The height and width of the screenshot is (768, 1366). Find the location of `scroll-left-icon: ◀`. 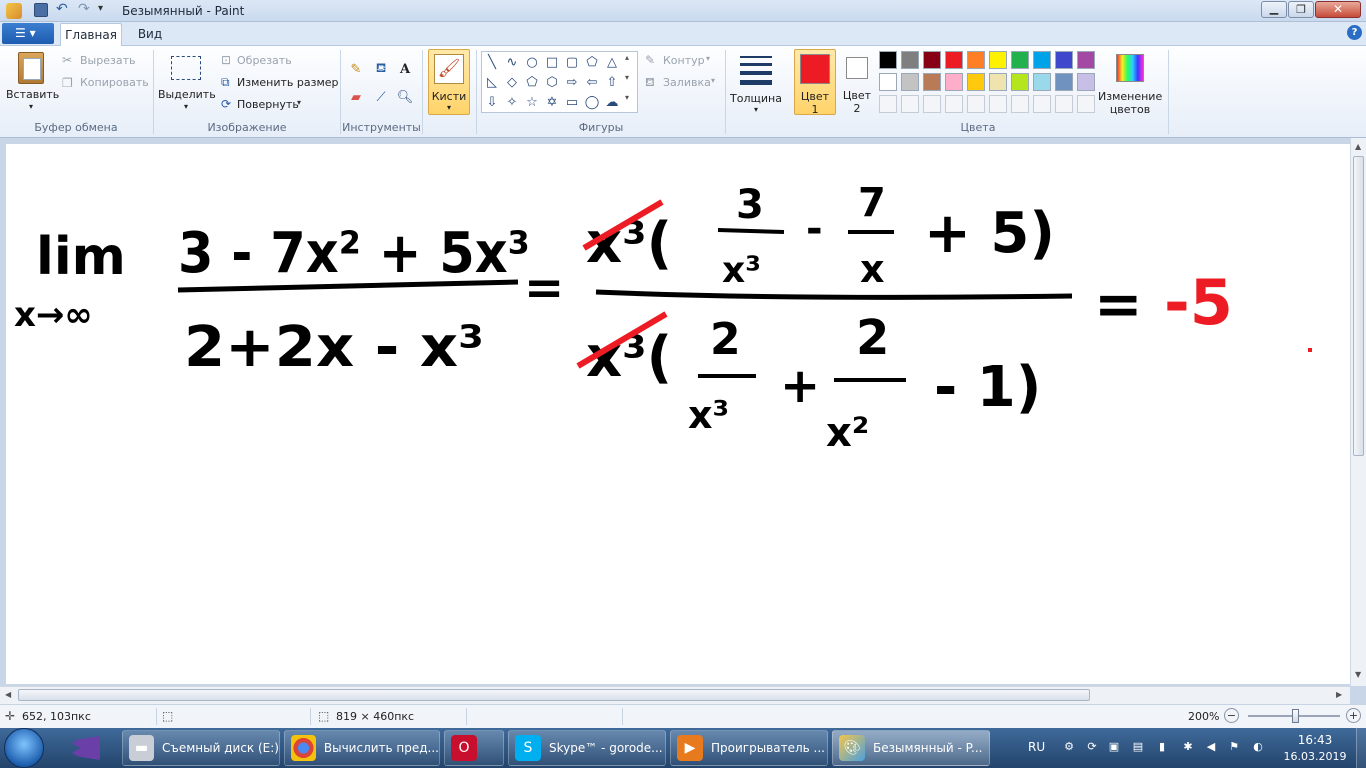

scroll-left-icon: ◀ is located at coordinates (8, 694).